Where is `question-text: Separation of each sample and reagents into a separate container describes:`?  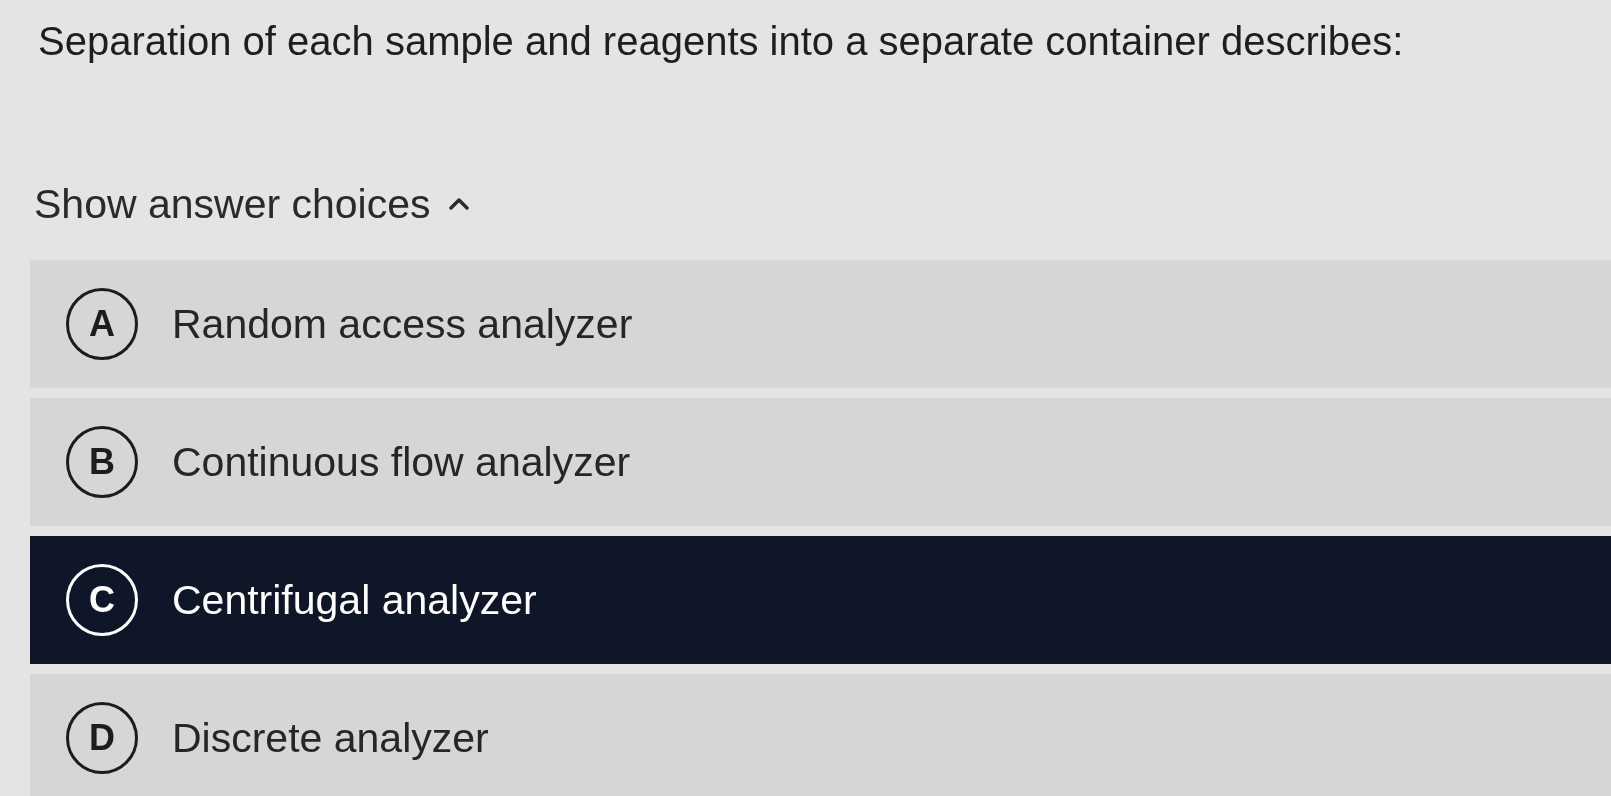
question-text: Separation of each sample and reagents into a separate container describes: is located at coordinates (721, 41).